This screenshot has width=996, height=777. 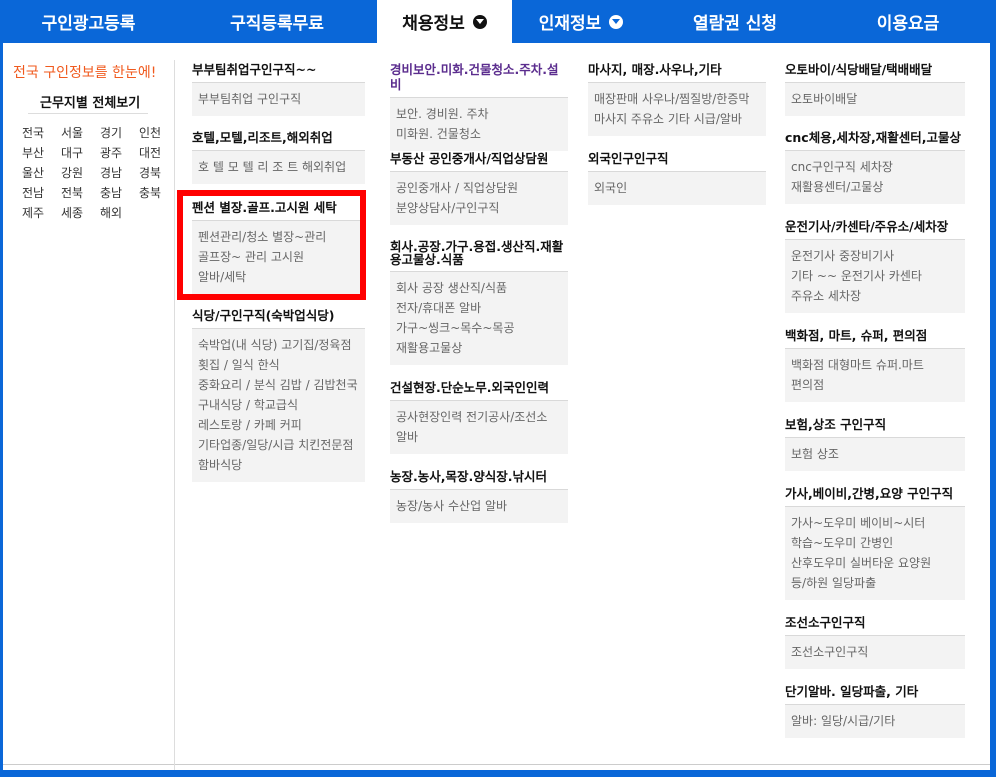 I want to click on nav-talent-info: 인재정보, so click(x=581, y=21).